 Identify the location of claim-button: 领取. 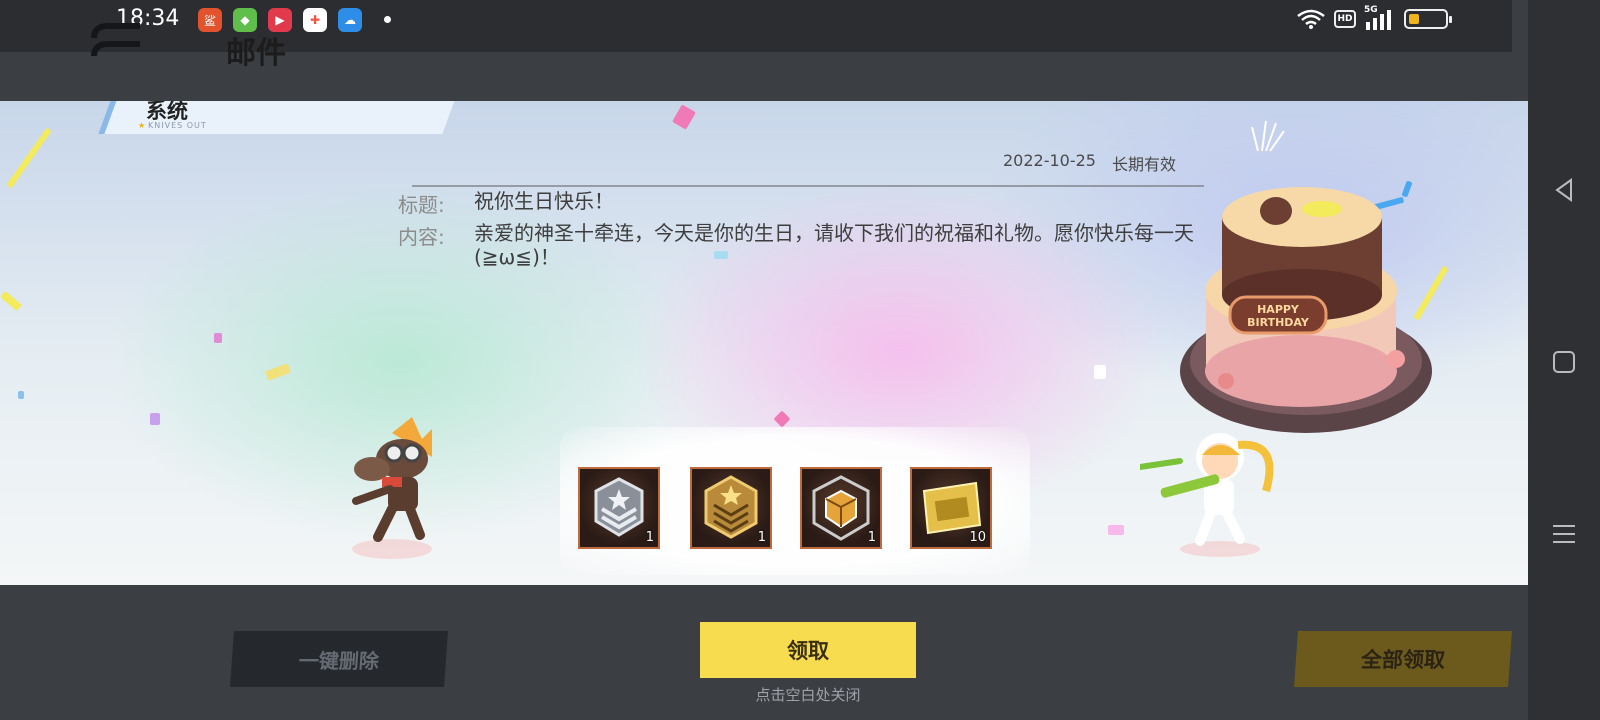
(808, 650).